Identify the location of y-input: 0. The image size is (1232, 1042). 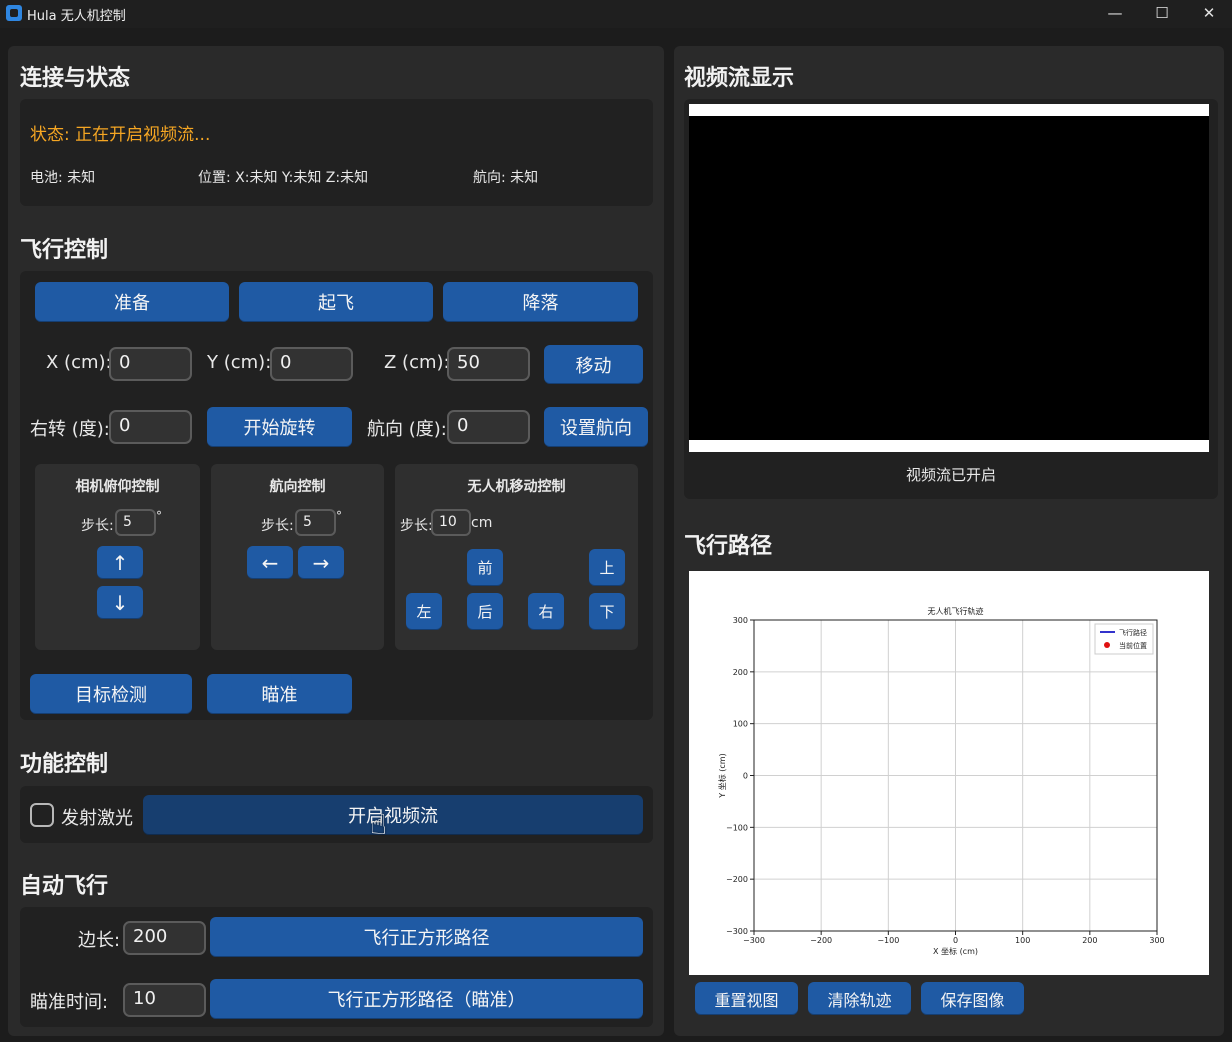
(311, 364).